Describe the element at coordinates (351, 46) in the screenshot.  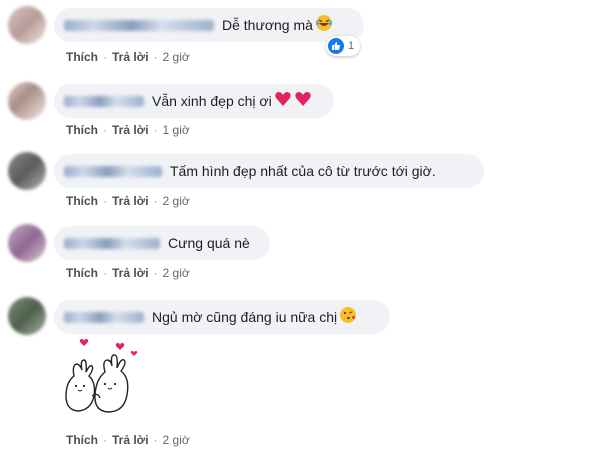
I see `reaction-number: 1` at that location.